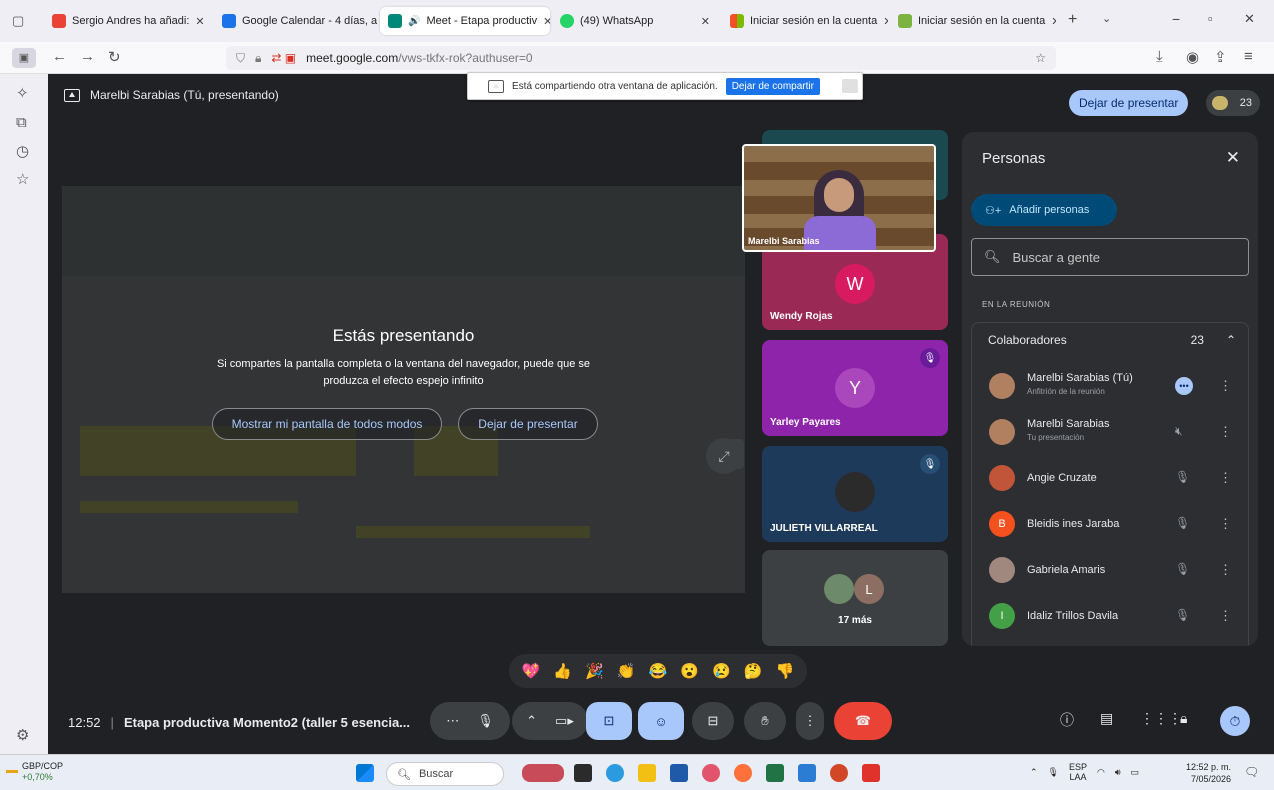  What do you see at coordinates (679, 773) in the screenshot?
I see `store-icon` at bounding box center [679, 773].